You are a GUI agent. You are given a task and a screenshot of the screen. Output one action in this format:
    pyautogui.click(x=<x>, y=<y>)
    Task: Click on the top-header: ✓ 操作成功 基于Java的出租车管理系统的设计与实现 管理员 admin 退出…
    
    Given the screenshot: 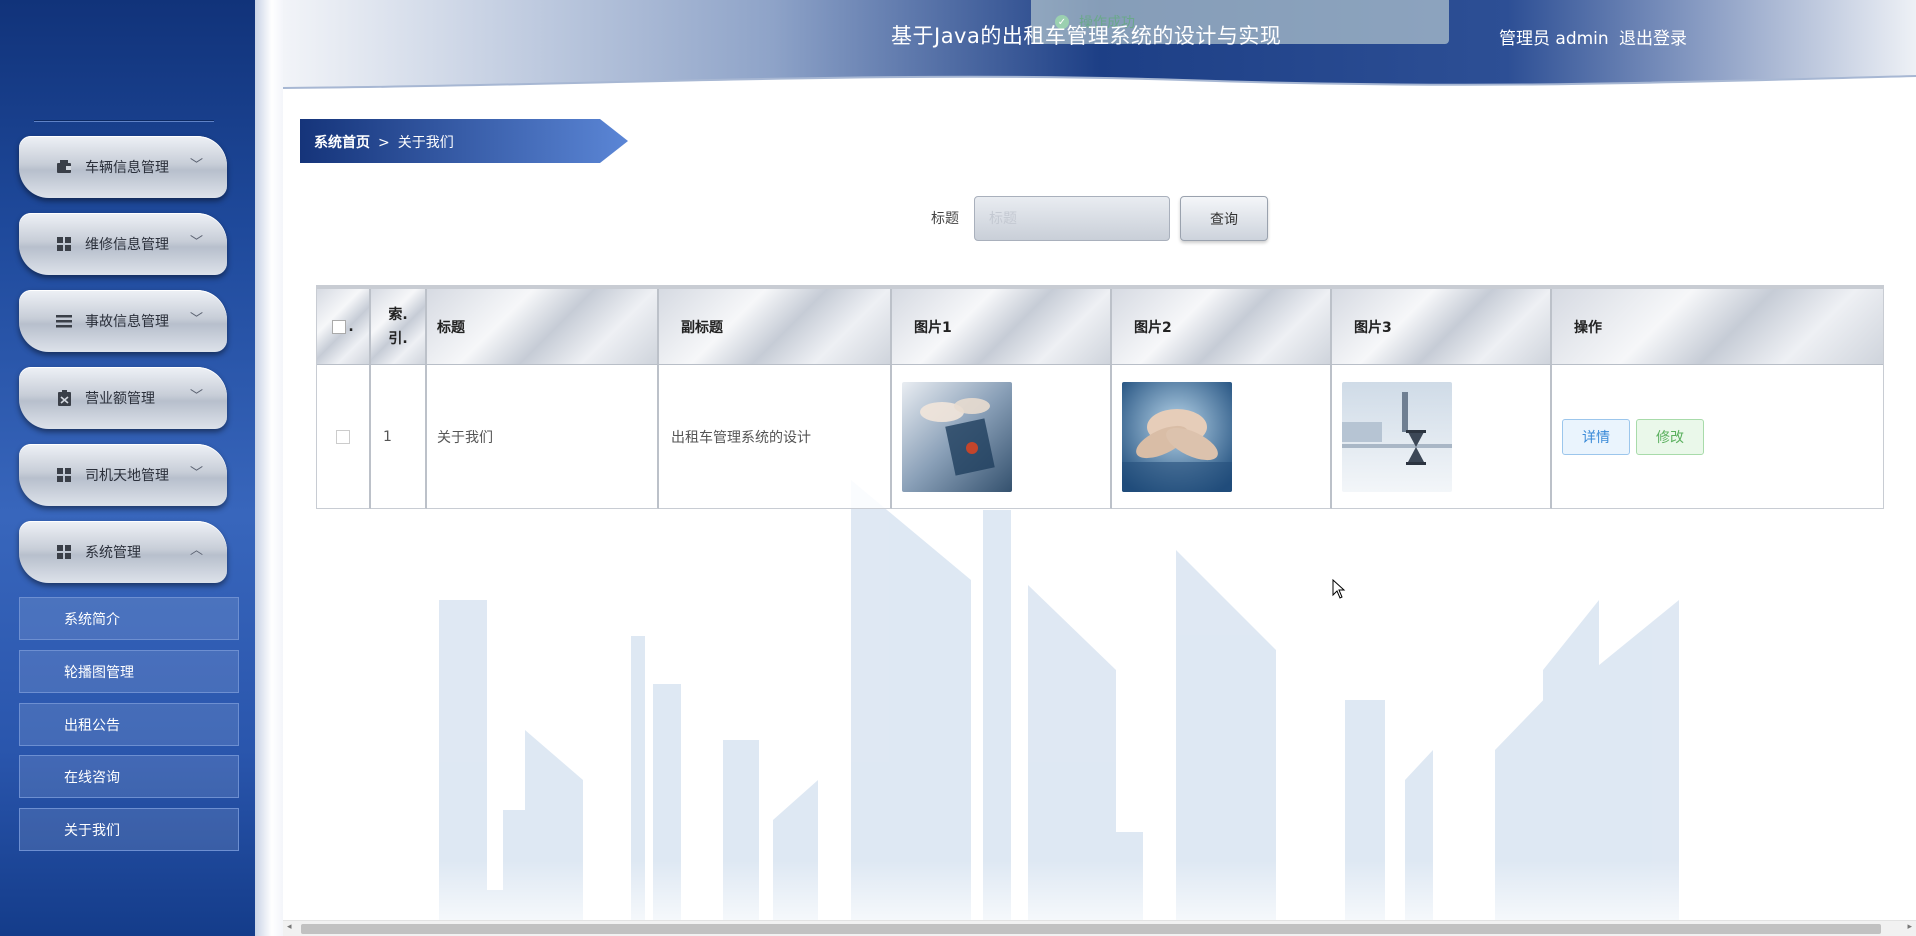 What is the action you would take?
    pyautogui.click(x=1099, y=45)
    